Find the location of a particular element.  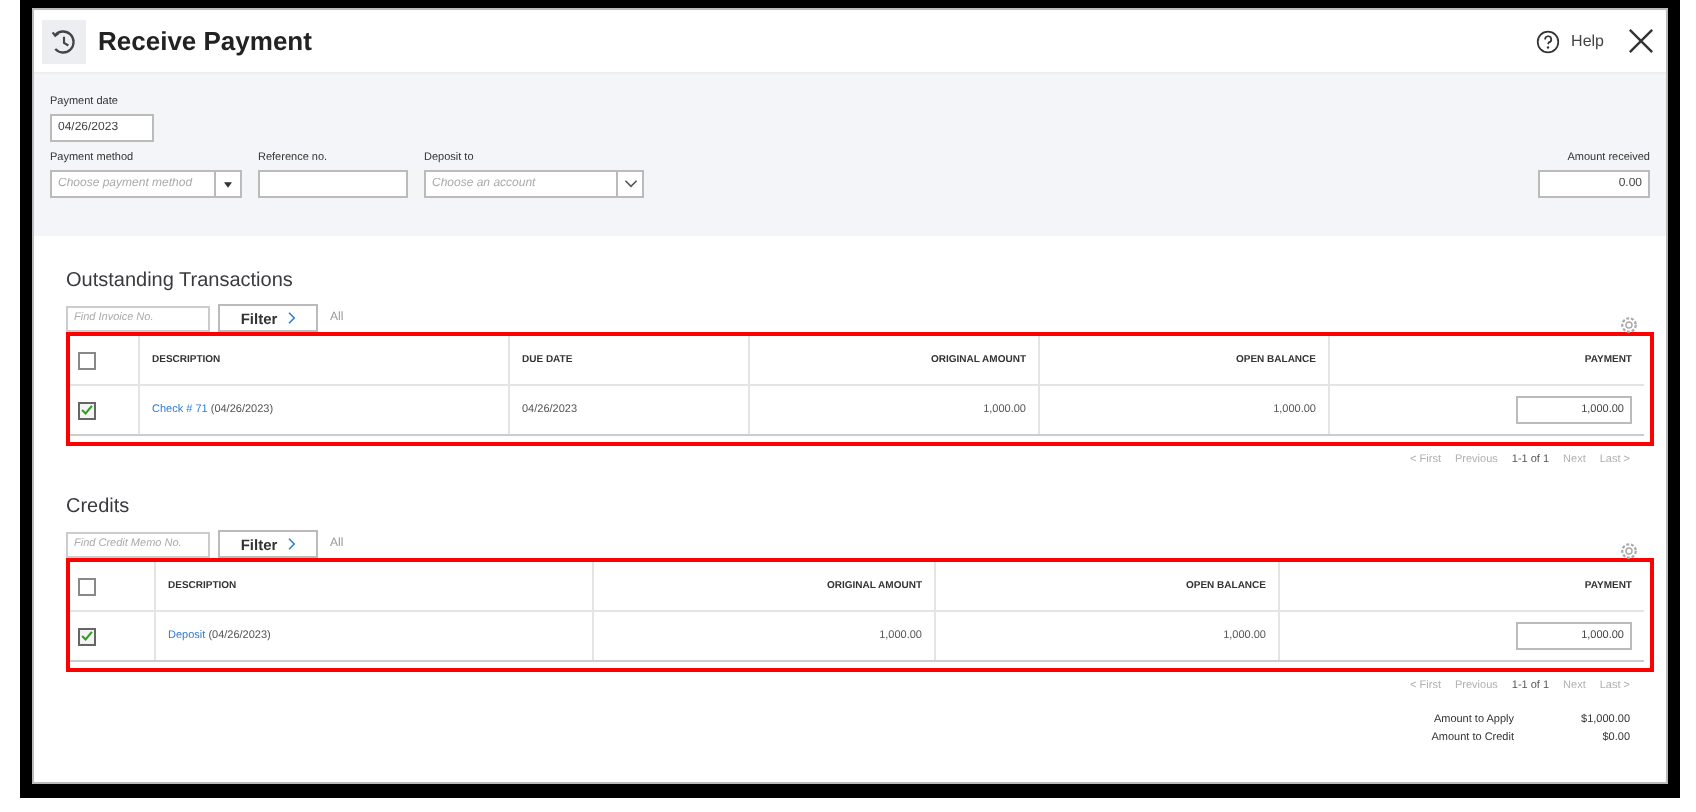

chevron-down-icon is located at coordinates (630, 184).